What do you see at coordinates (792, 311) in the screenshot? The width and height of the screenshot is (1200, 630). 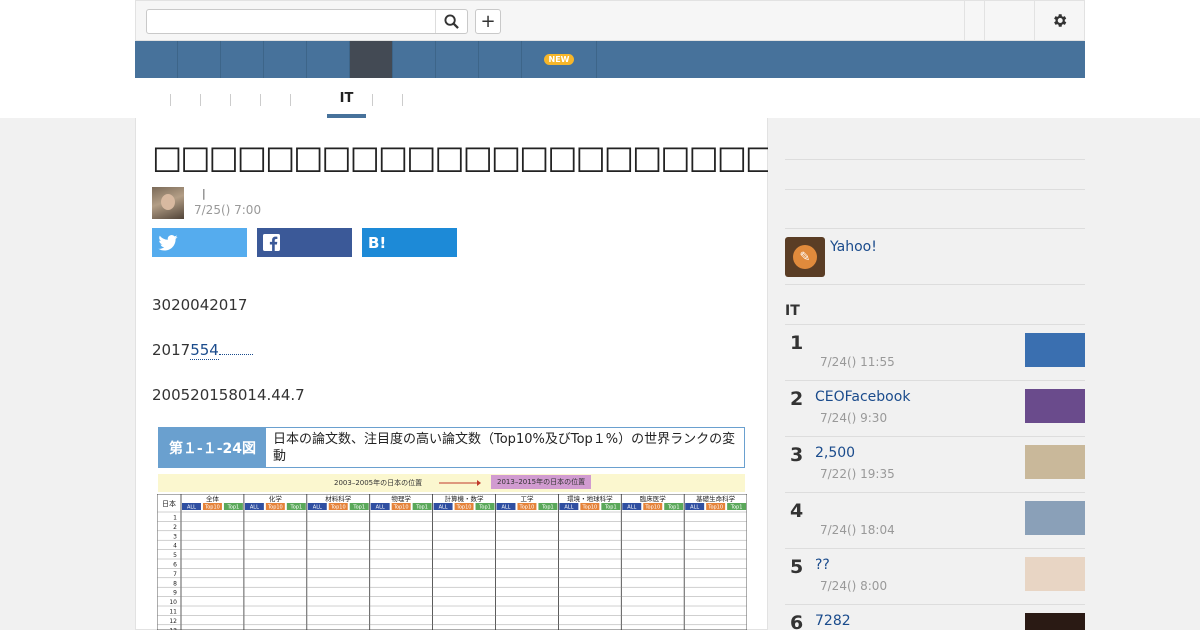 I see `ranking-title: IT` at bounding box center [792, 311].